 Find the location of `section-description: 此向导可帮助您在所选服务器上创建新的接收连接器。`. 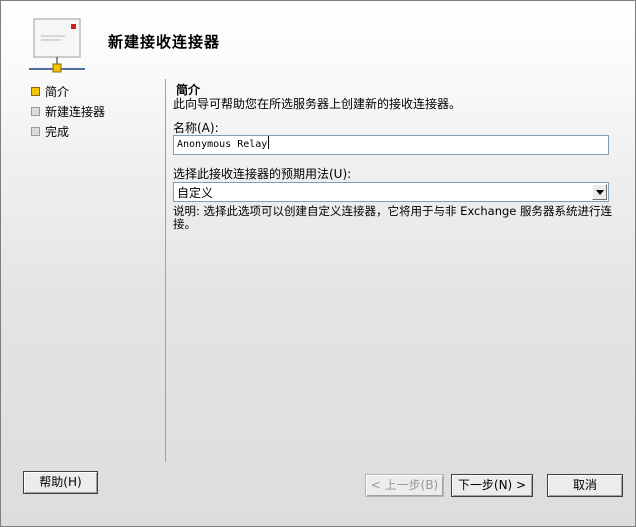

section-description: 此向导可帮助您在所选服务器上创建新的接收连接器。 is located at coordinates (317, 104).